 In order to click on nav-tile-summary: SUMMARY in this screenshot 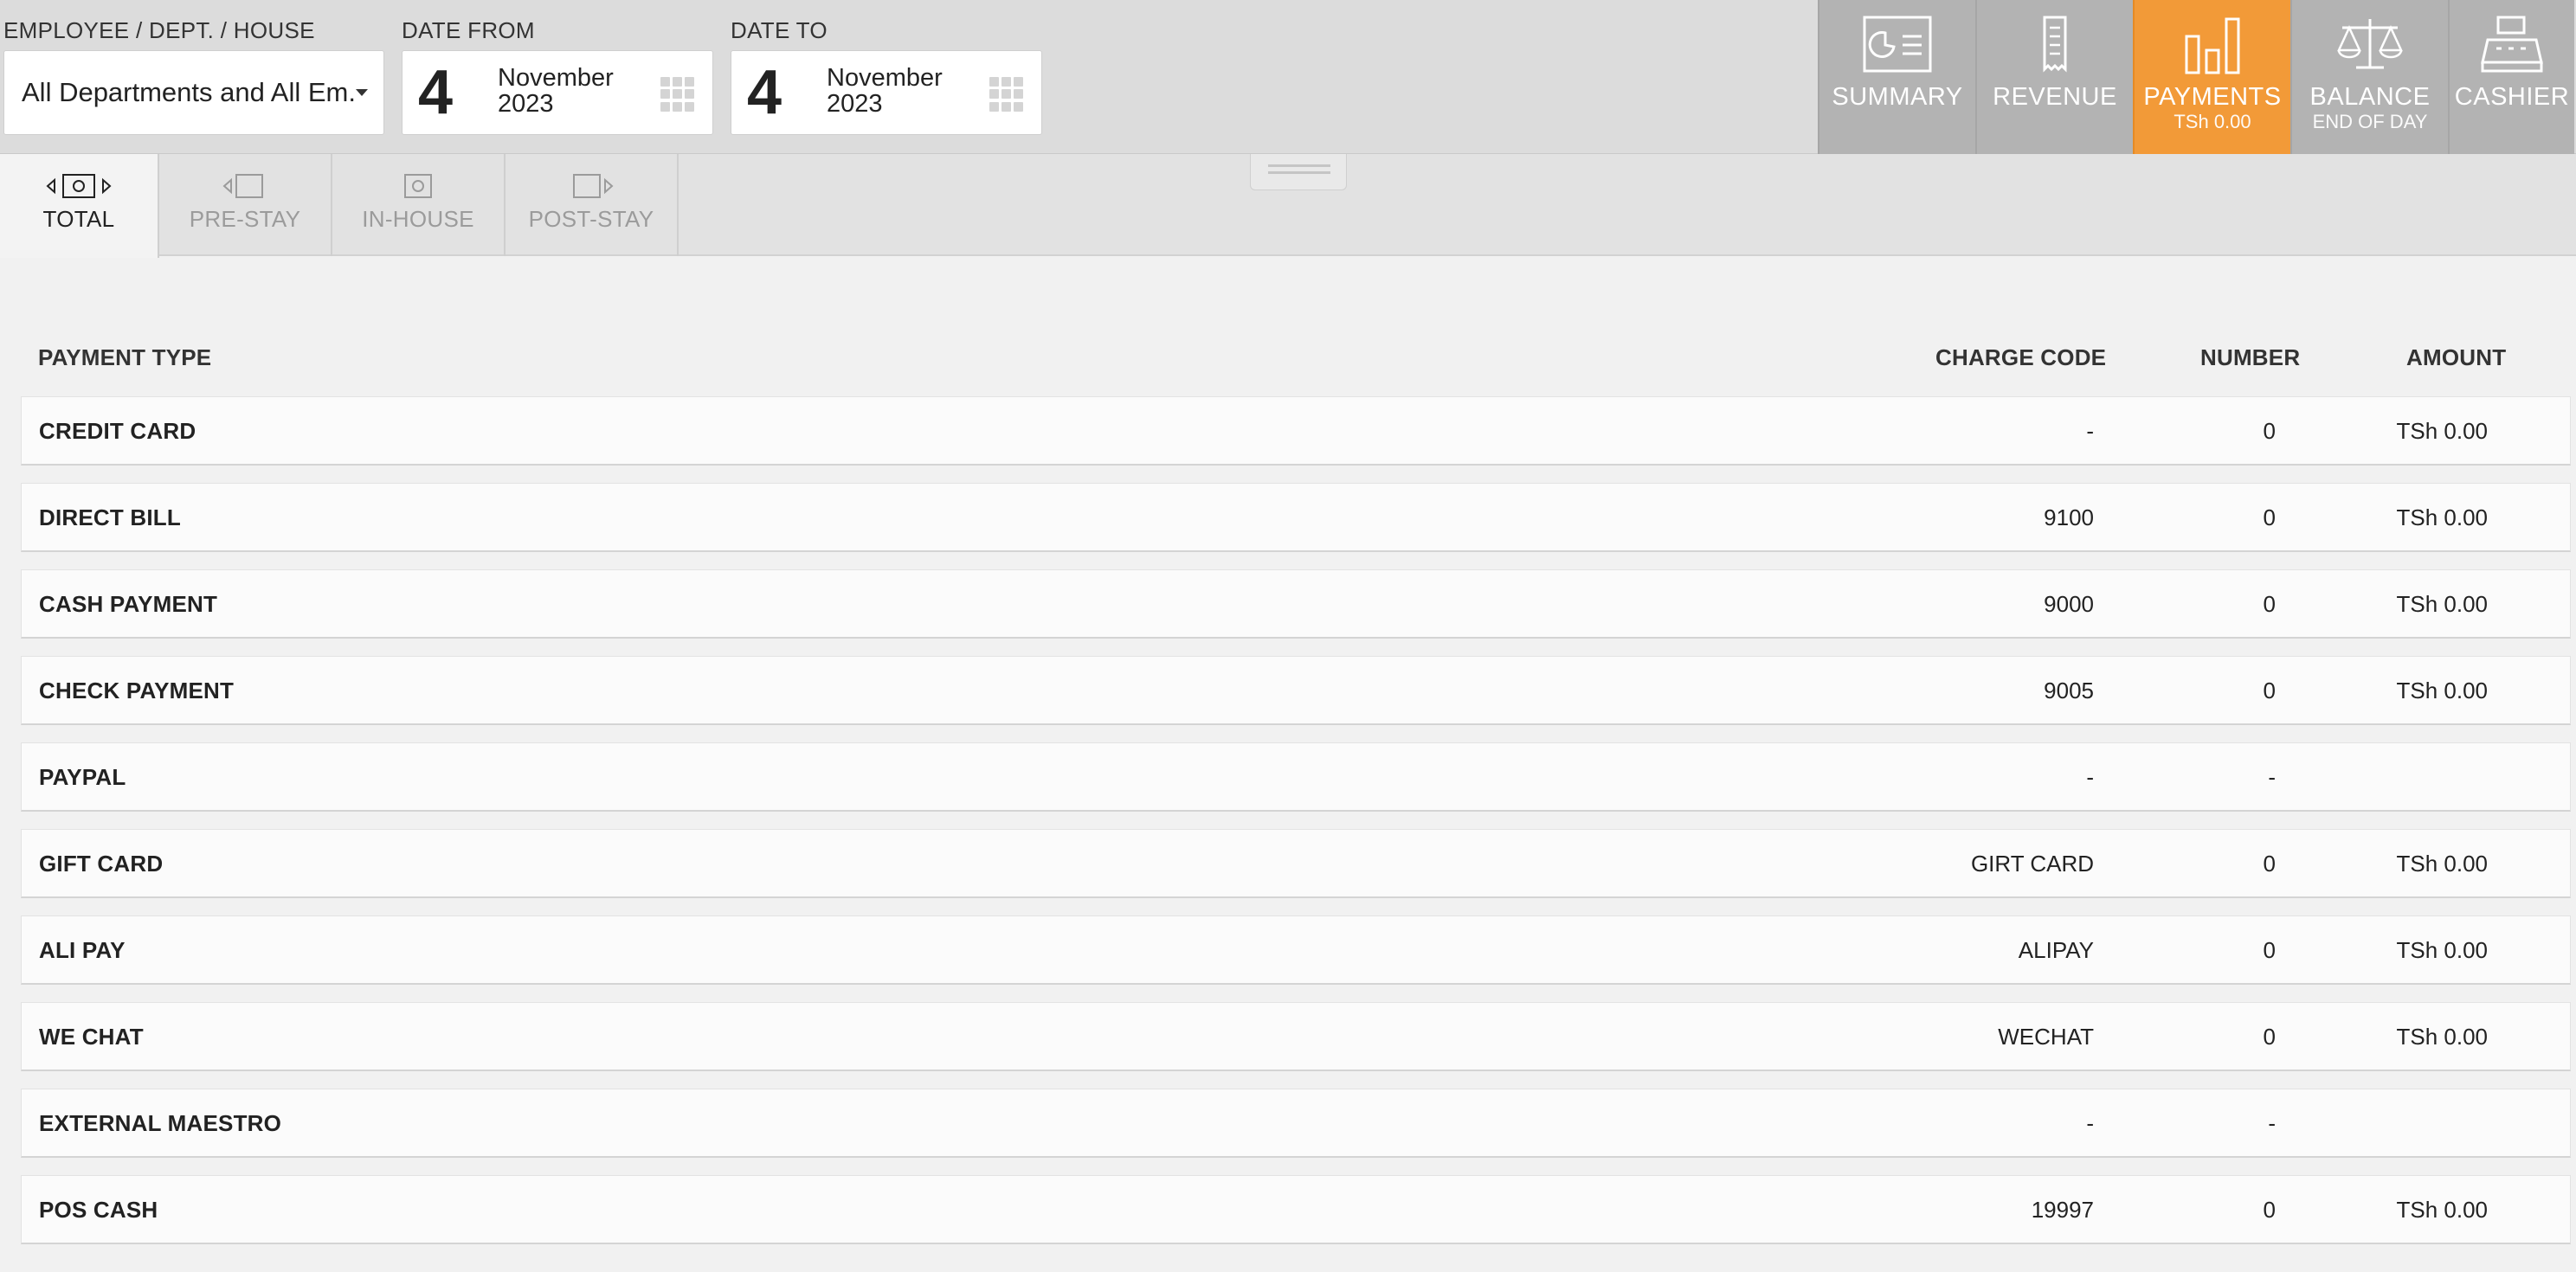, I will do `click(1896, 77)`.